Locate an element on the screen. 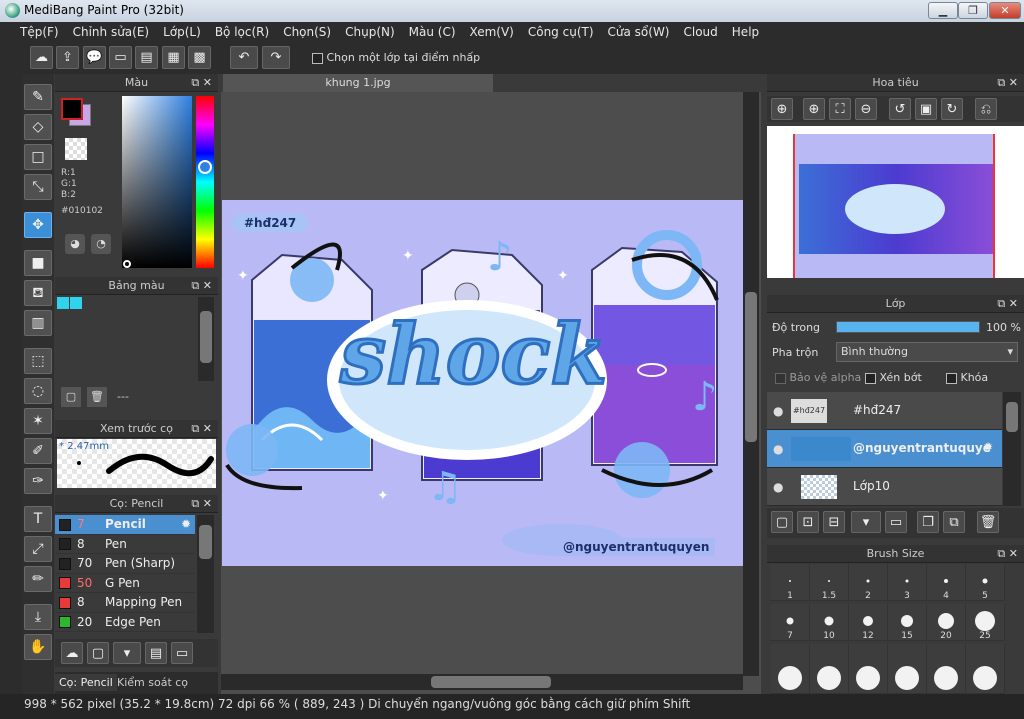 The width and height of the screenshot is (1024, 719). share-icon: ⇪ is located at coordinates (67, 57).